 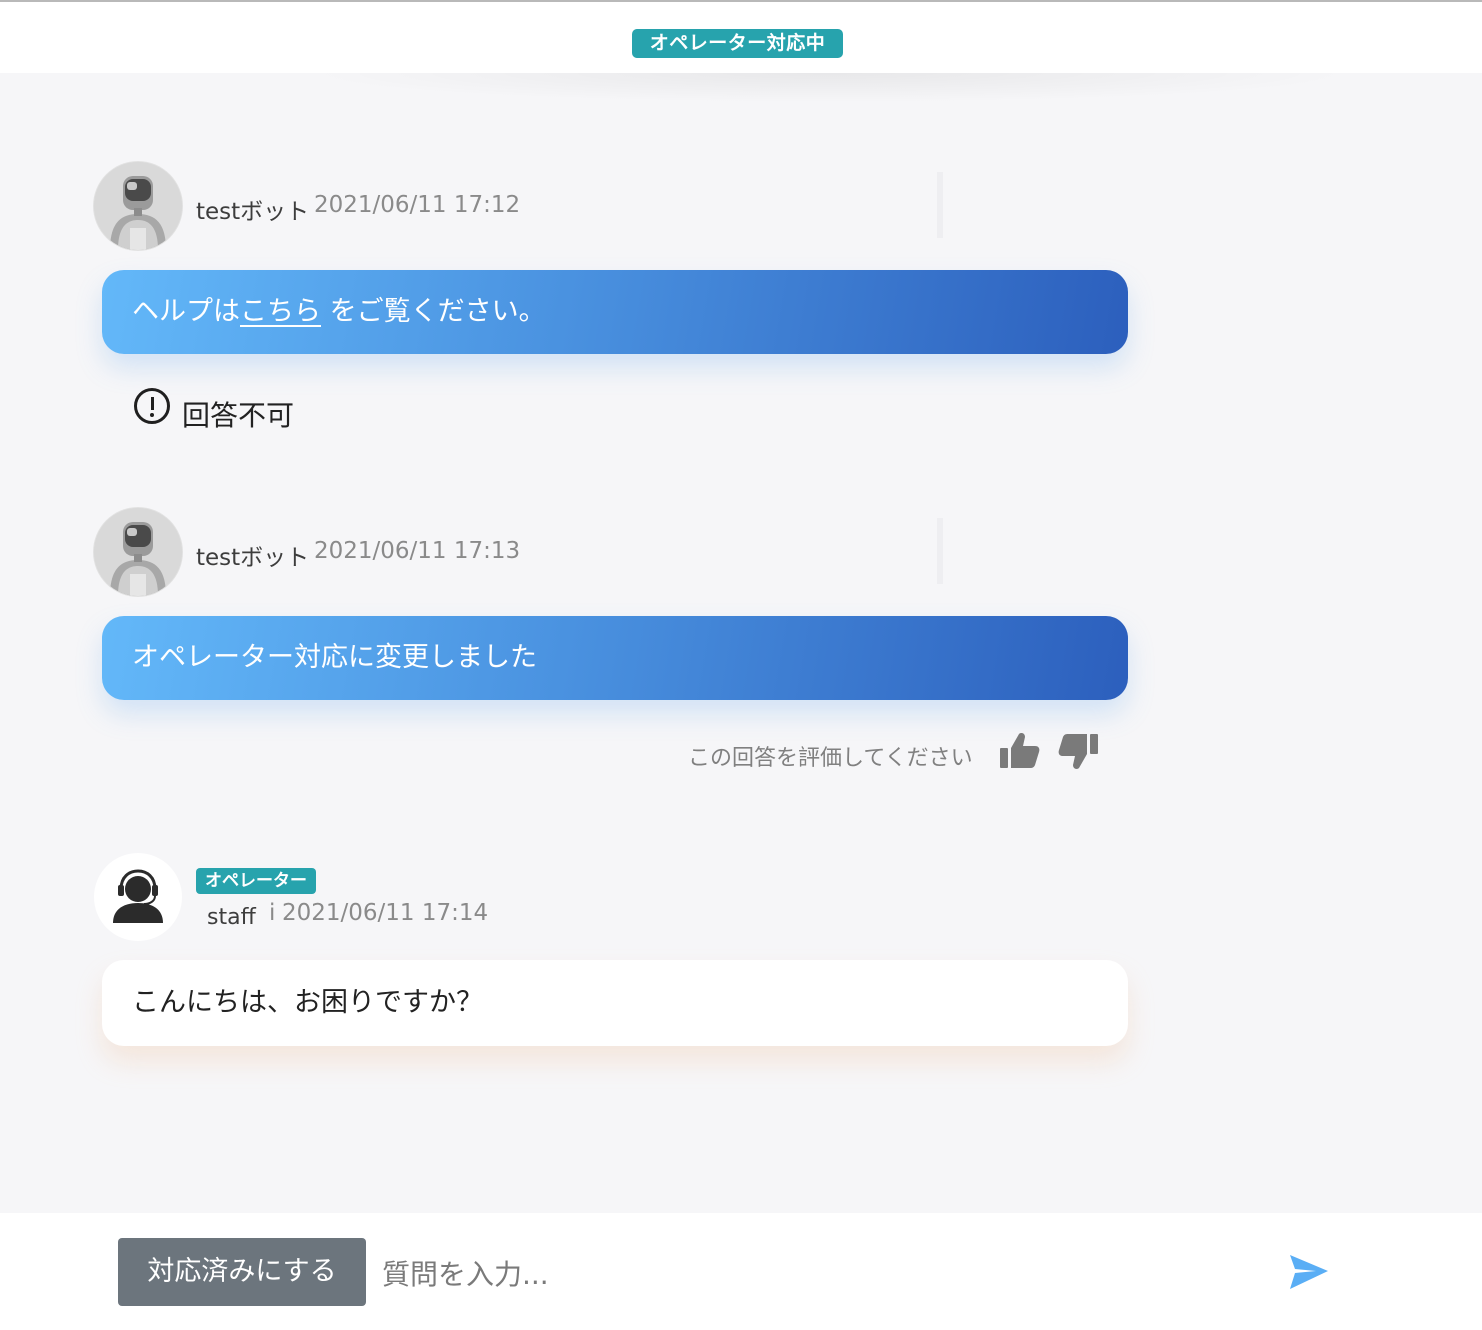 What do you see at coordinates (256, 881) in the screenshot?
I see `operator-role-badge: オペレーター` at bounding box center [256, 881].